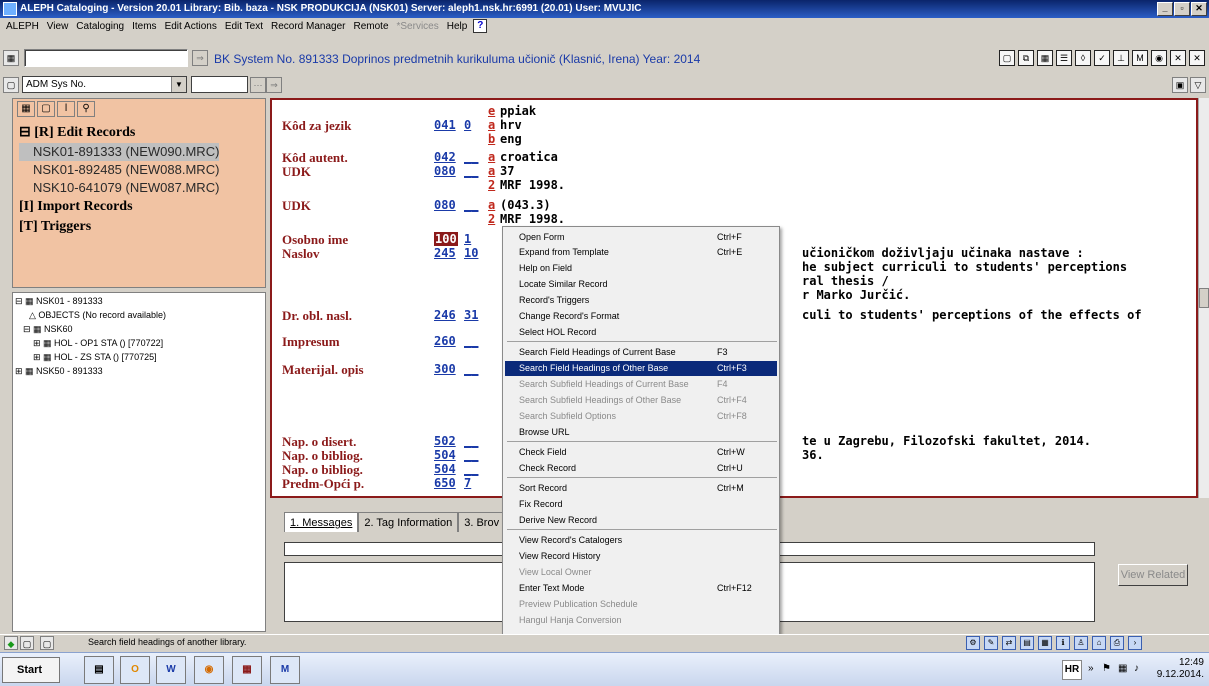  What do you see at coordinates (119, 227) in the screenshot?
I see `triggers-header: [T] Triggers` at bounding box center [119, 227].